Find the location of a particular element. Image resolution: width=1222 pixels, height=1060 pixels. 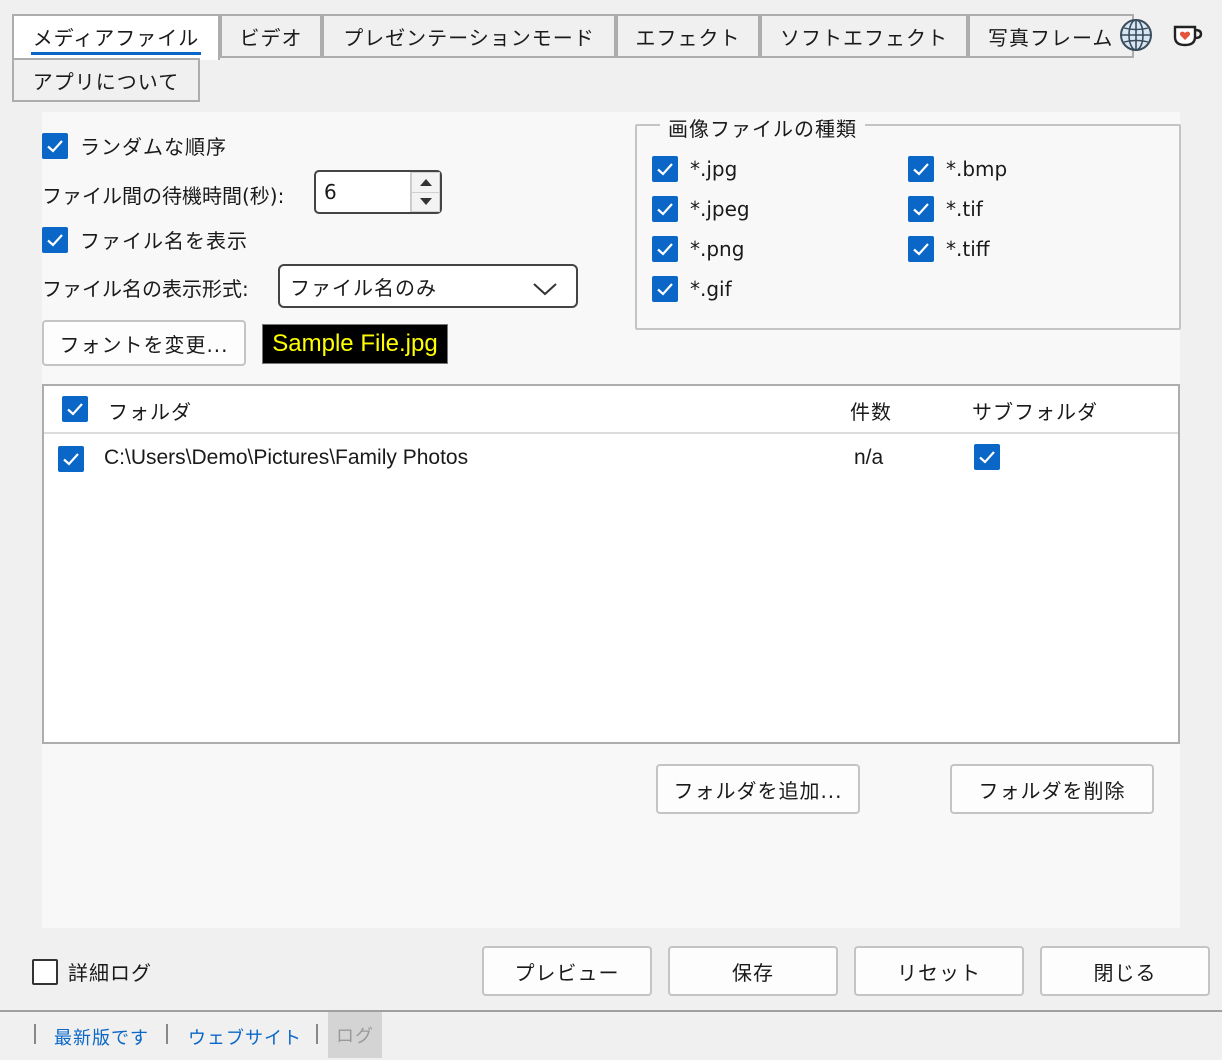

font-sample-preview: Sample File.jpg is located at coordinates (355, 344).